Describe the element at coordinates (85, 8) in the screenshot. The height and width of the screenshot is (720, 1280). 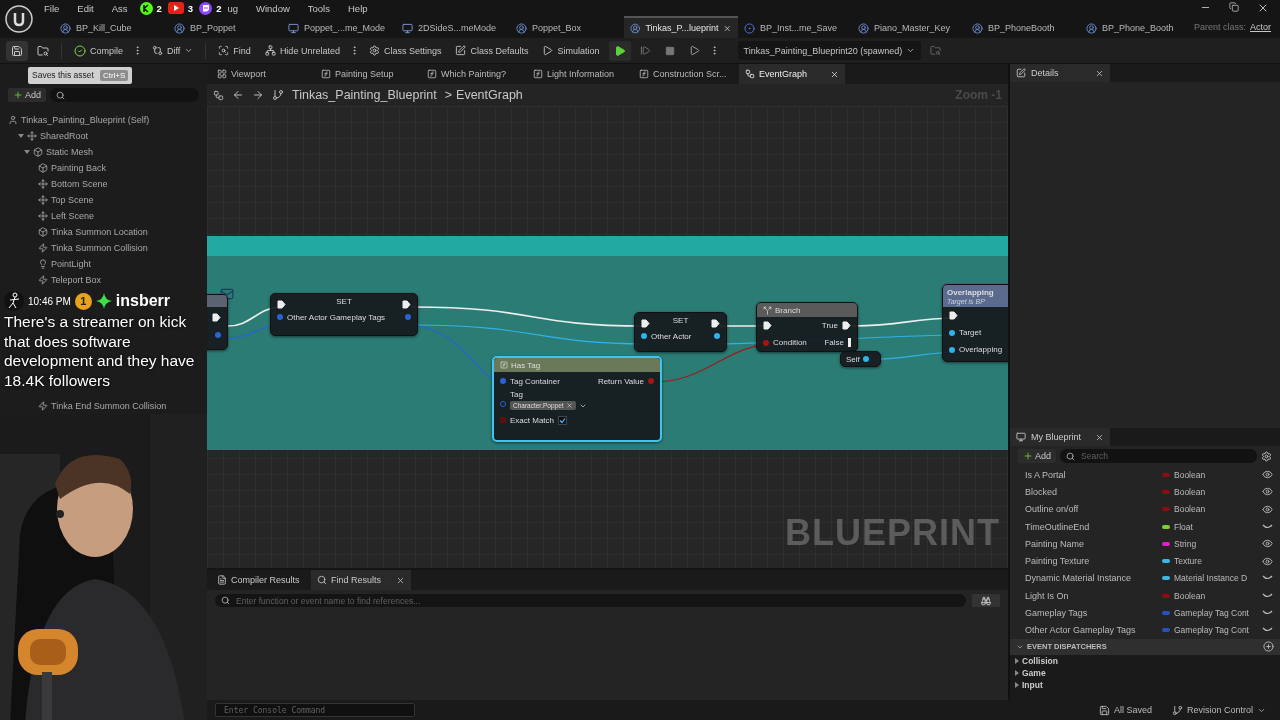
I see `menu-item: Edit` at that location.